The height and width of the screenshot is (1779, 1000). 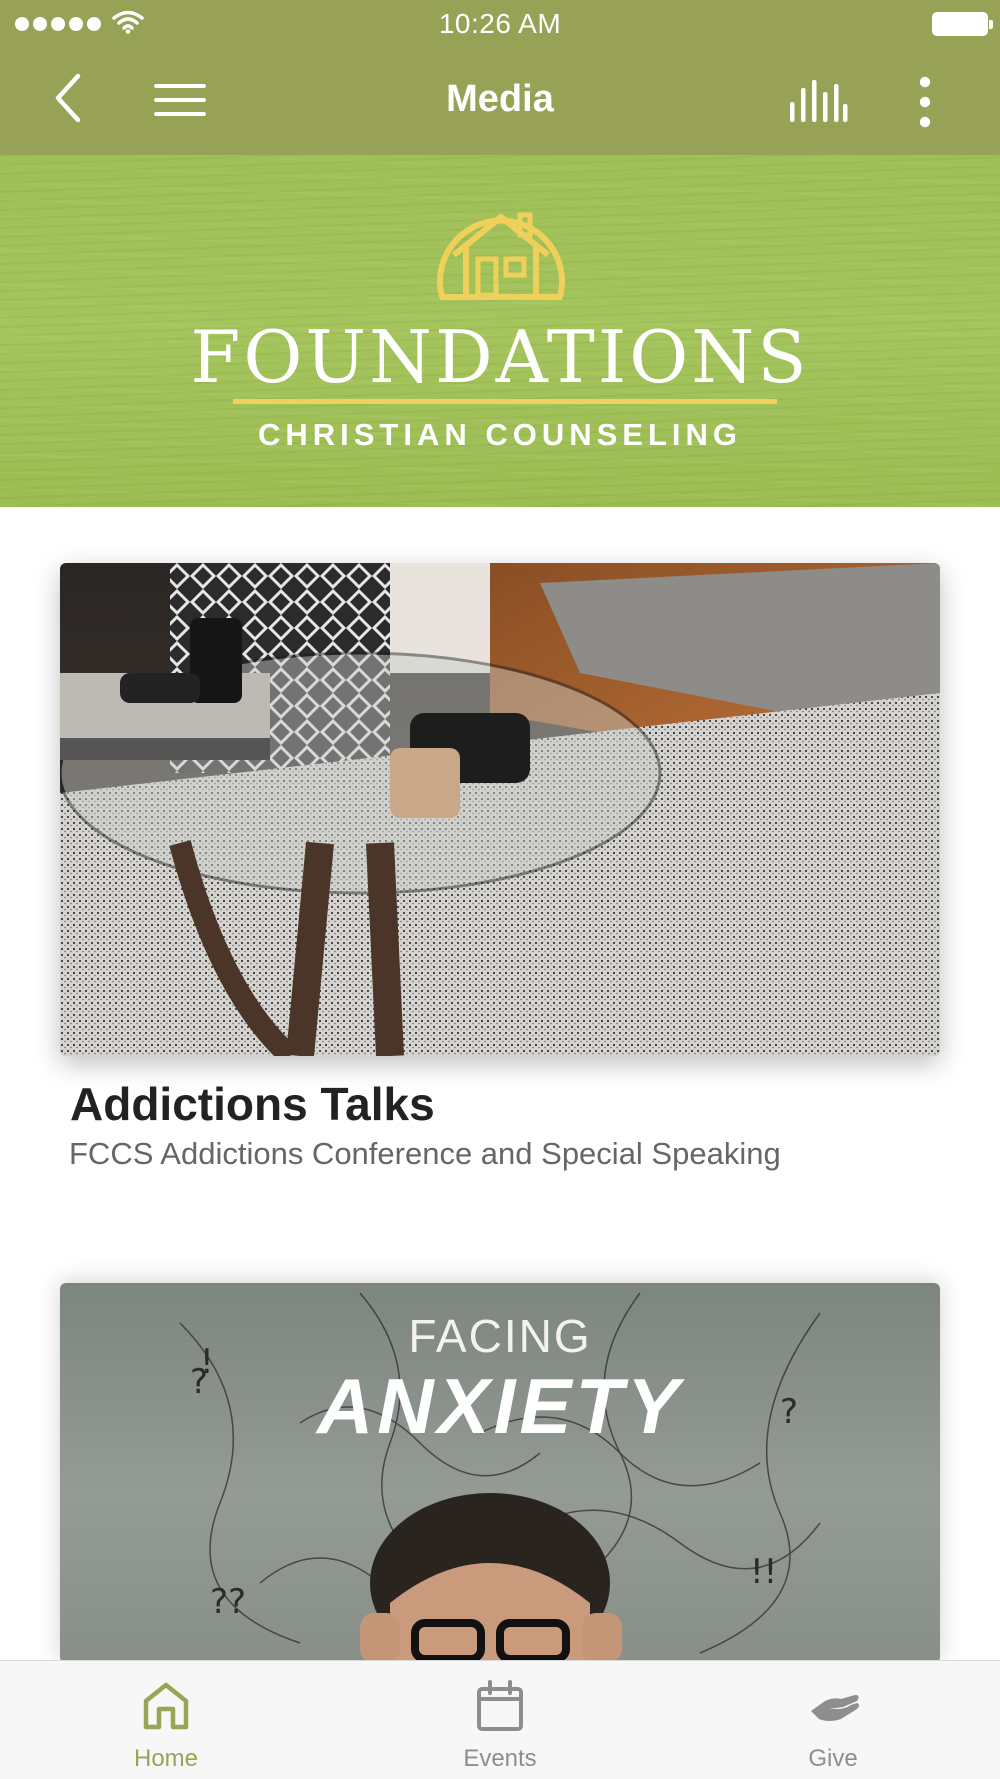 What do you see at coordinates (833, 1758) in the screenshot?
I see `tab-label: Give` at bounding box center [833, 1758].